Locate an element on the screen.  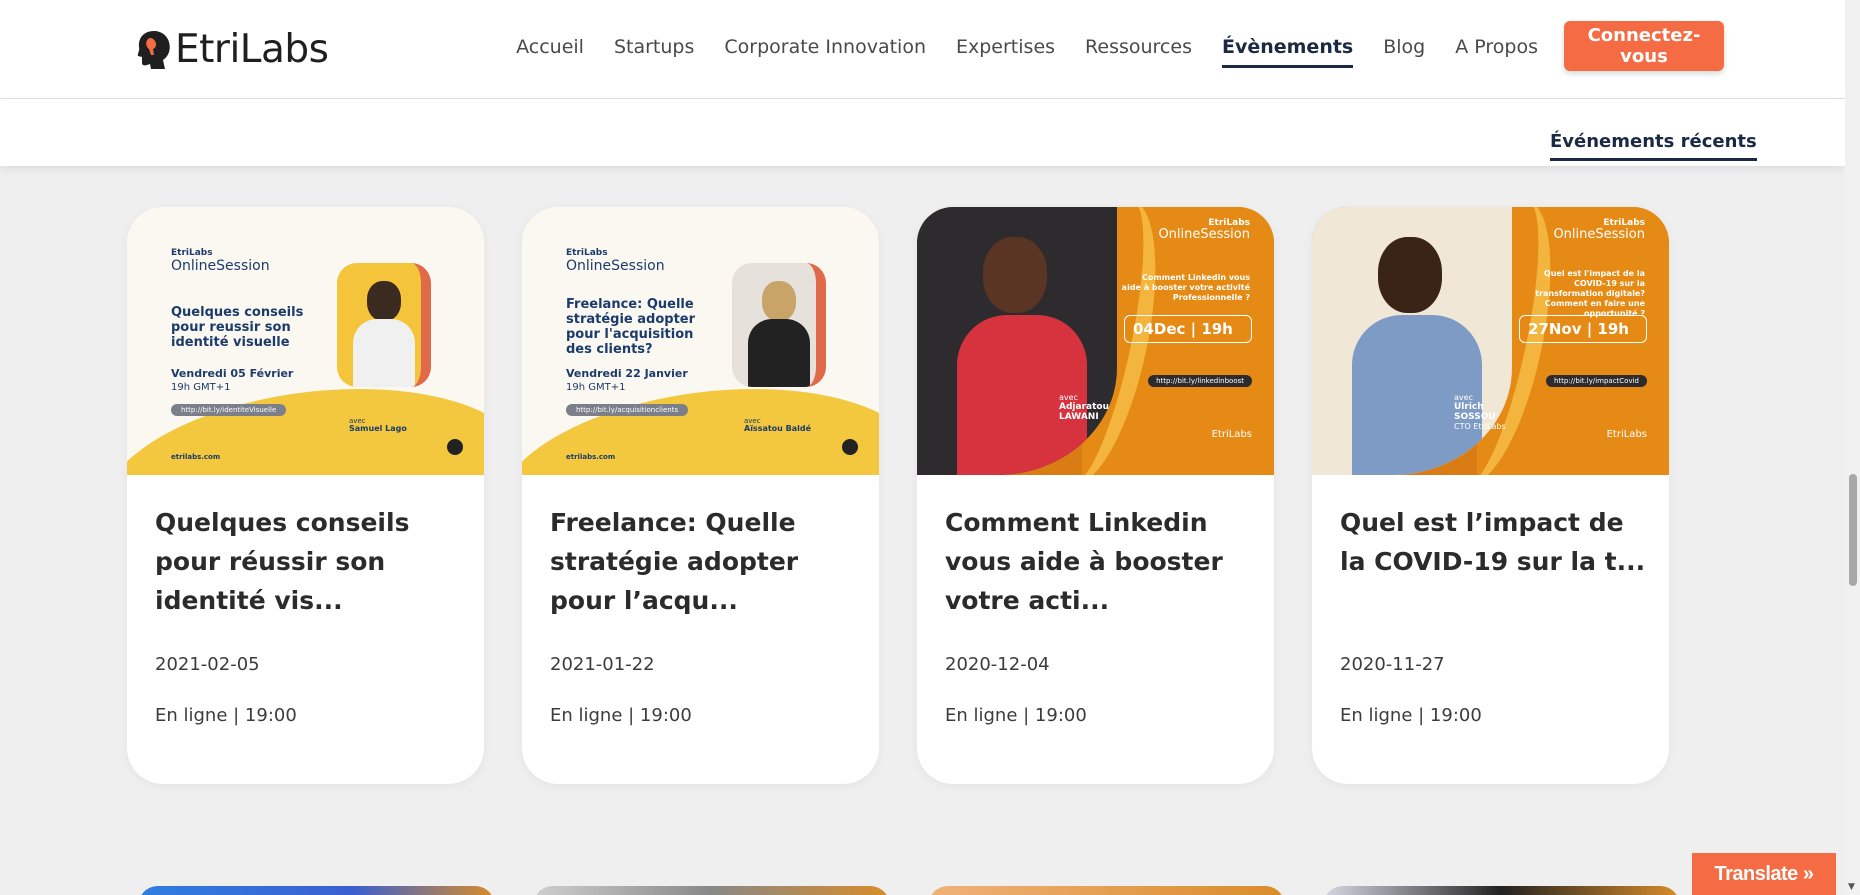
nav-blog: Blog is located at coordinates (1404, 51).